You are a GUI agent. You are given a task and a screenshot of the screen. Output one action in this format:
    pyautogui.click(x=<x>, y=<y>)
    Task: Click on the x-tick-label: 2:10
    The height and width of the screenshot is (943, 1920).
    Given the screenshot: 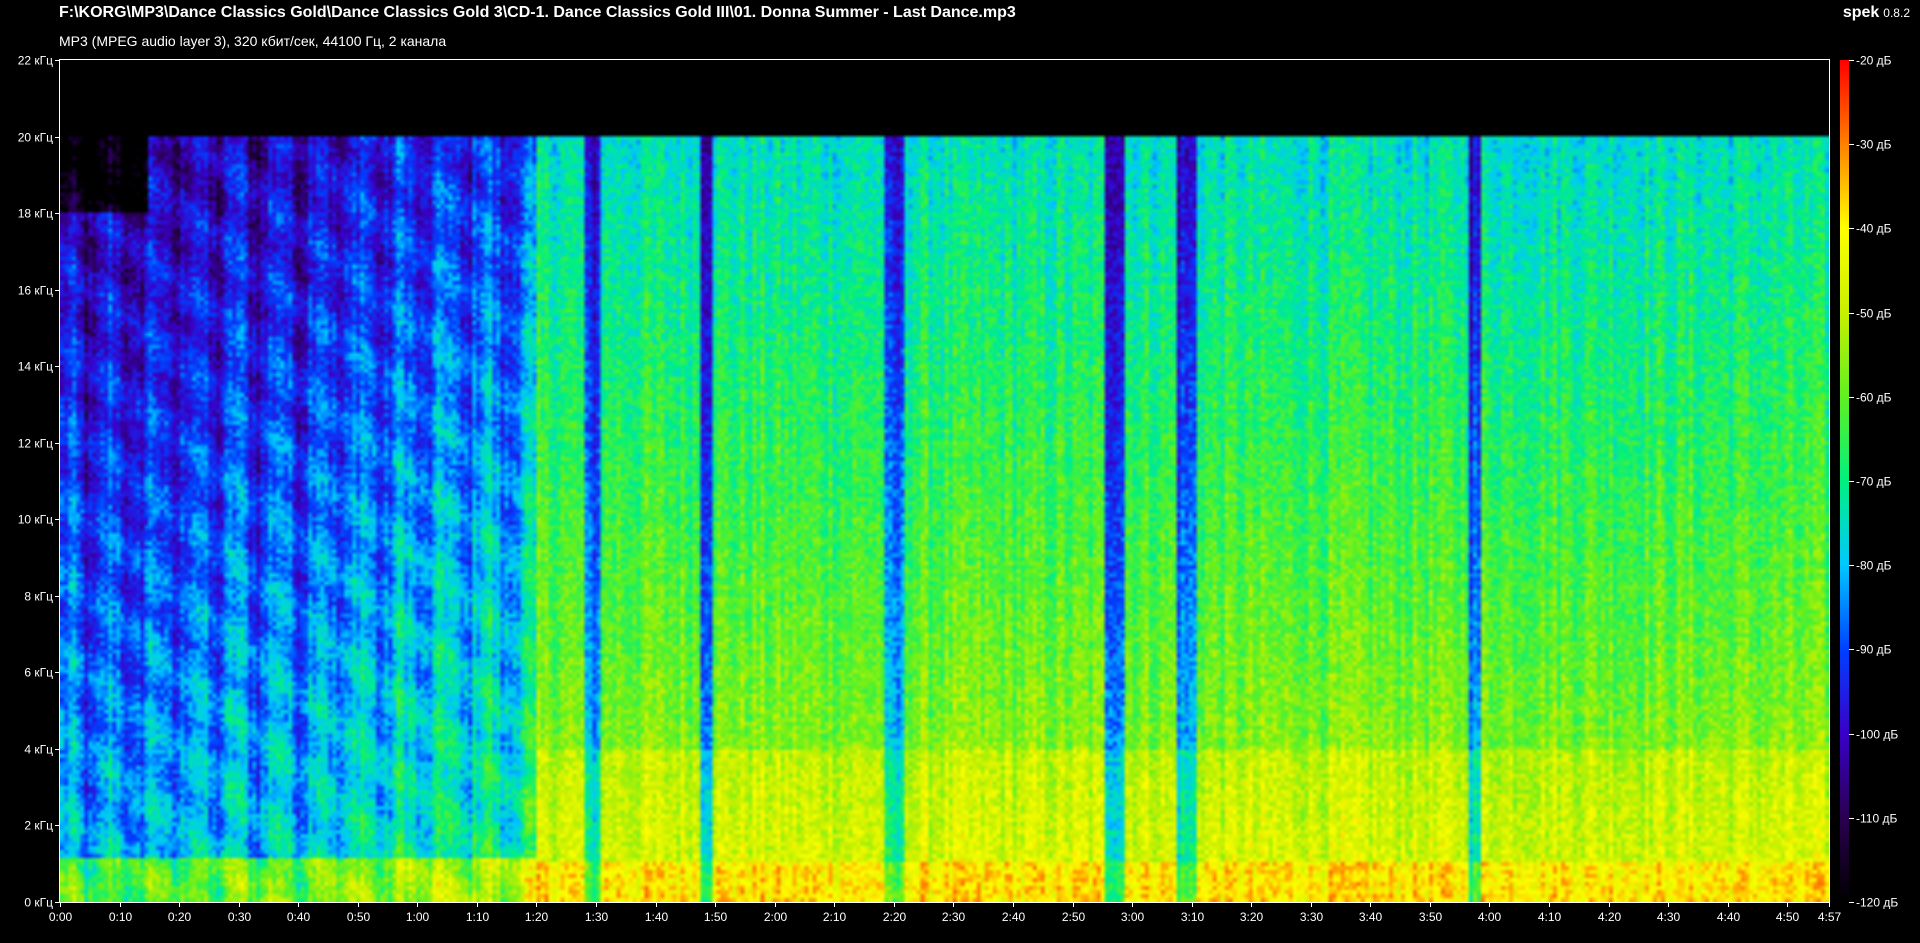 What is the action you would take?
    pyautogui.click(x=835, y=917)
    